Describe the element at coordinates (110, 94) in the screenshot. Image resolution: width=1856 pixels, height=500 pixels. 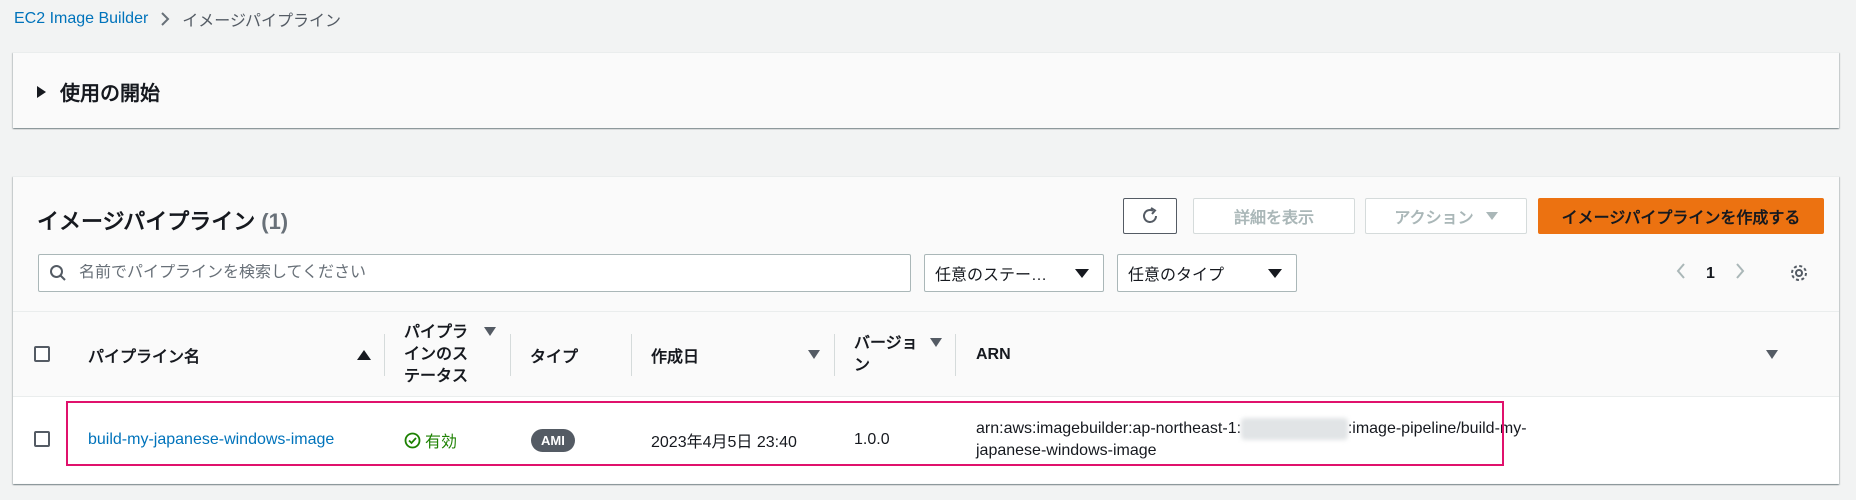
I see `getting-started-label: 使用の開始` at that location.